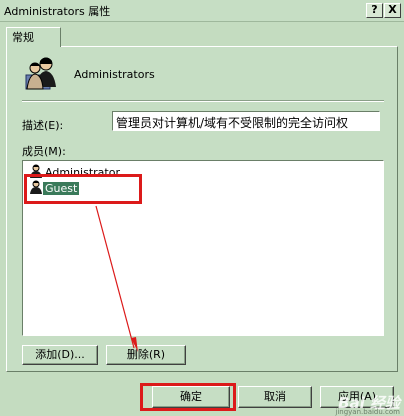  What do you see at coordinates (116, 278) in the screenshot?
I see `annotation-arrow` at bounding box center [116, 278].